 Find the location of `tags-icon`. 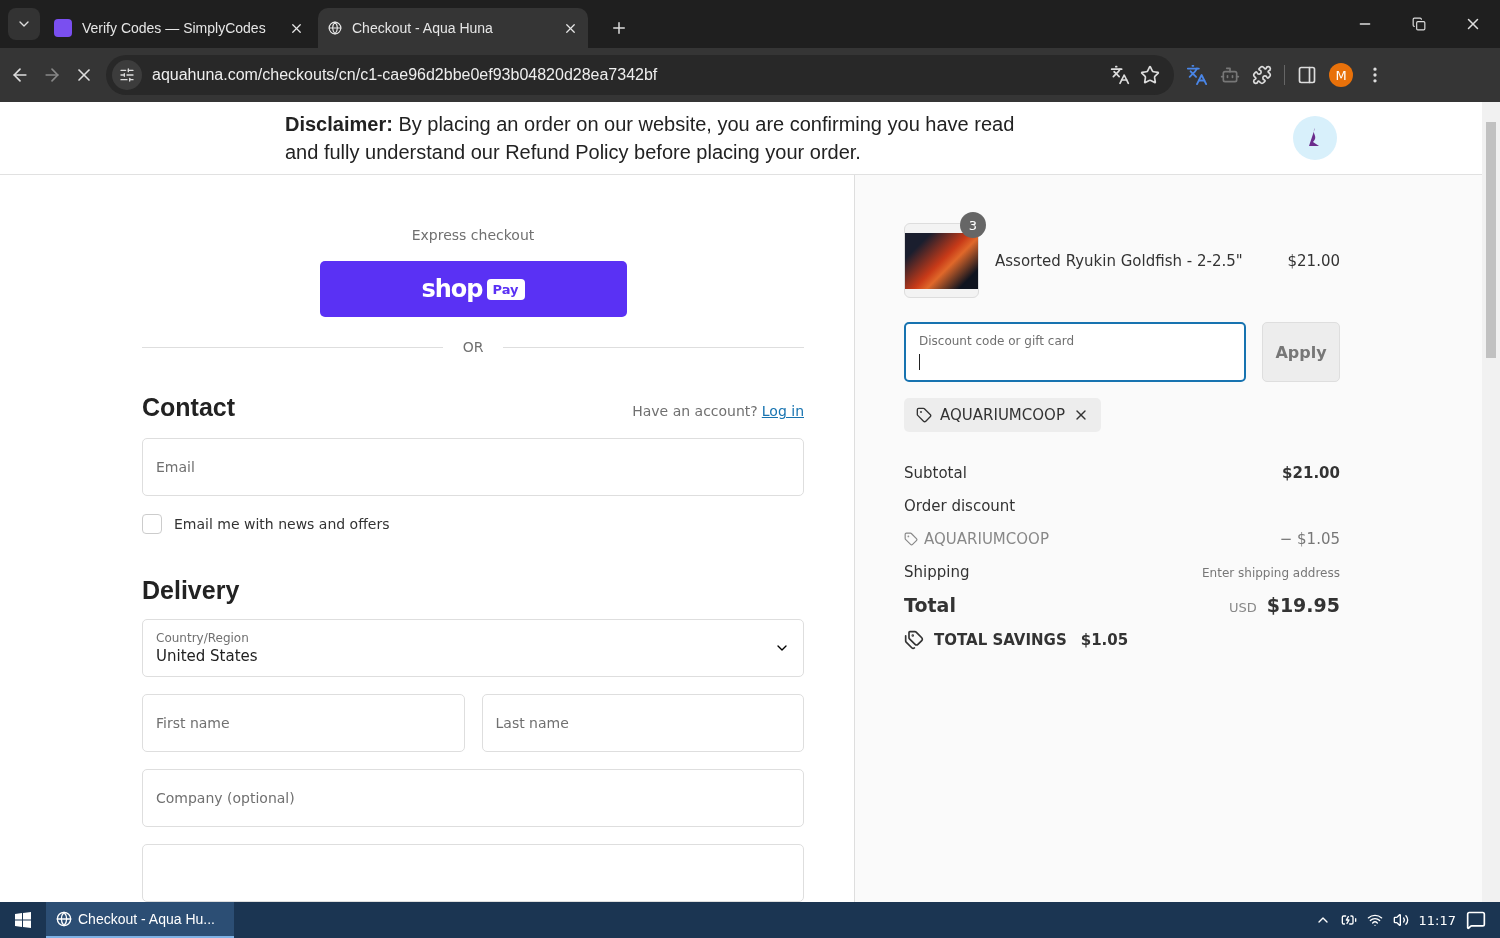

tags-icon is located at coordinates (914, 640).